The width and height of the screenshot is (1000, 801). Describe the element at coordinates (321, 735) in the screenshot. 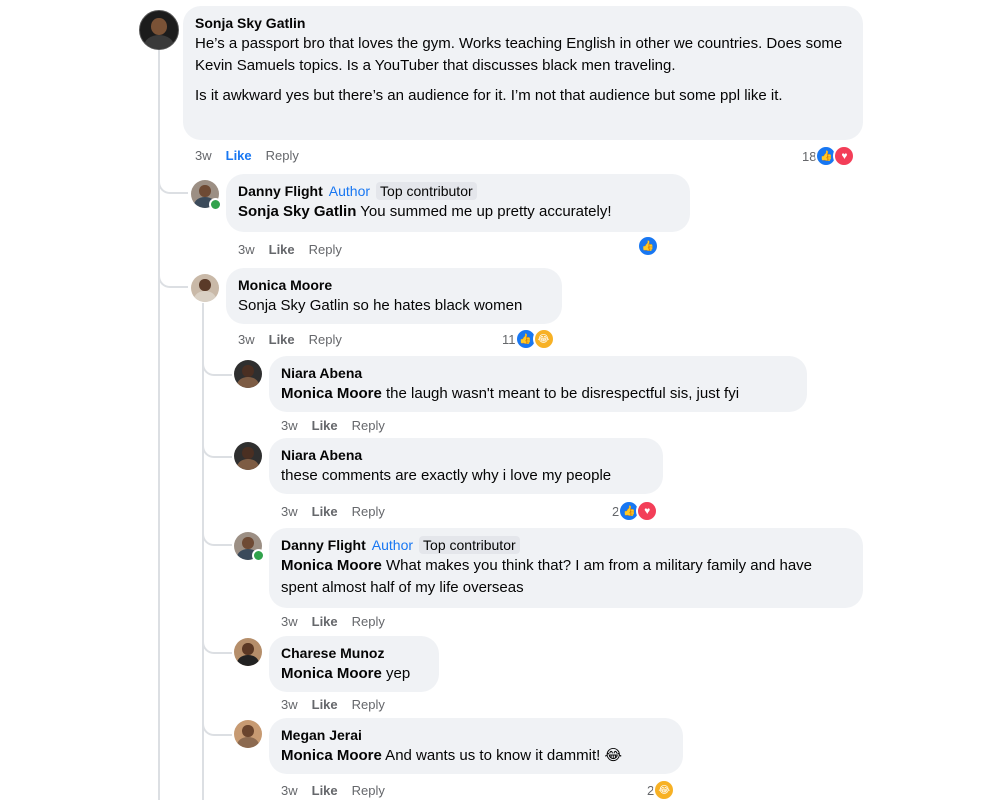

I see `comment-author: Megan Jerai` at that location.